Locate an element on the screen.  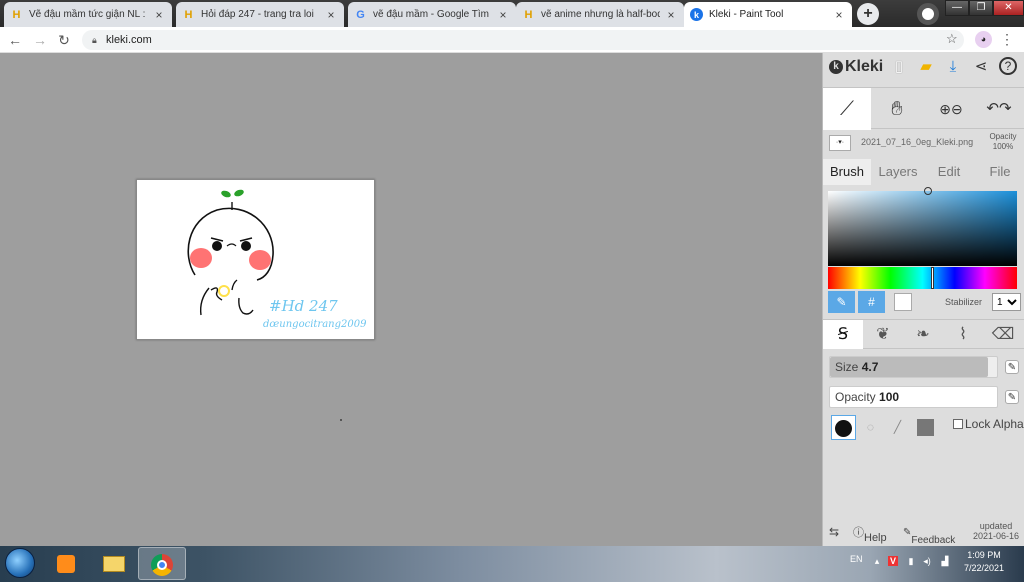
reload-button: ↻ is located at coordinates (64, 40).